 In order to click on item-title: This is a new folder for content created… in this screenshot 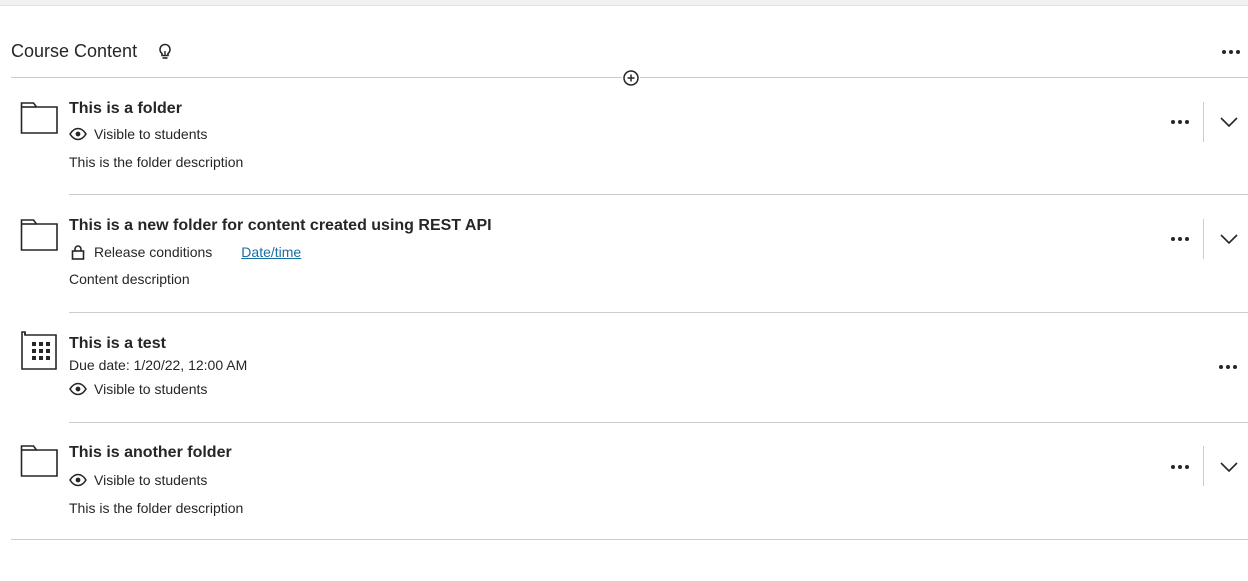, I will do `click(280, 226)`.